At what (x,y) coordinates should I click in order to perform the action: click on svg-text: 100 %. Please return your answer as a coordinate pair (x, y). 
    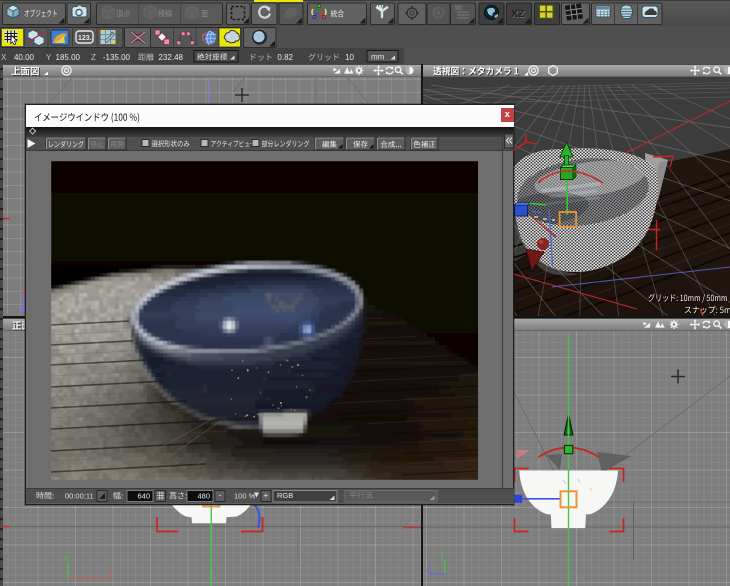
    Looking at the image, I should click on (245, 496).